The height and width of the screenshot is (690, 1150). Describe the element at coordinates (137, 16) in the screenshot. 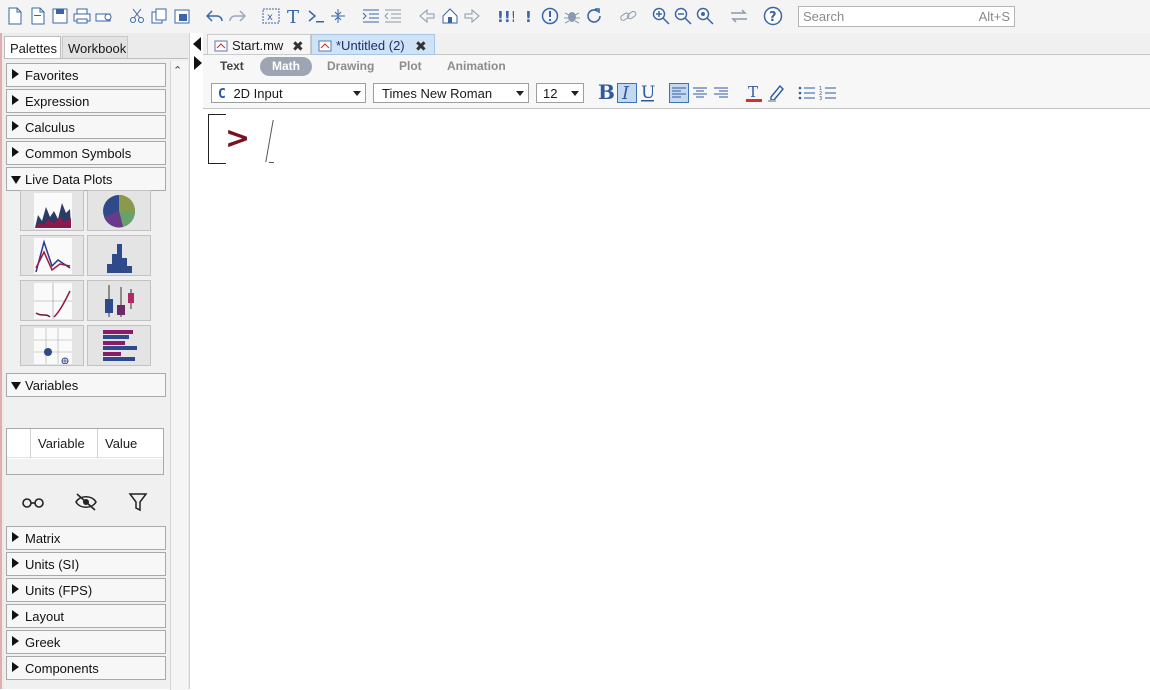

I see `cut-icon` at that location.